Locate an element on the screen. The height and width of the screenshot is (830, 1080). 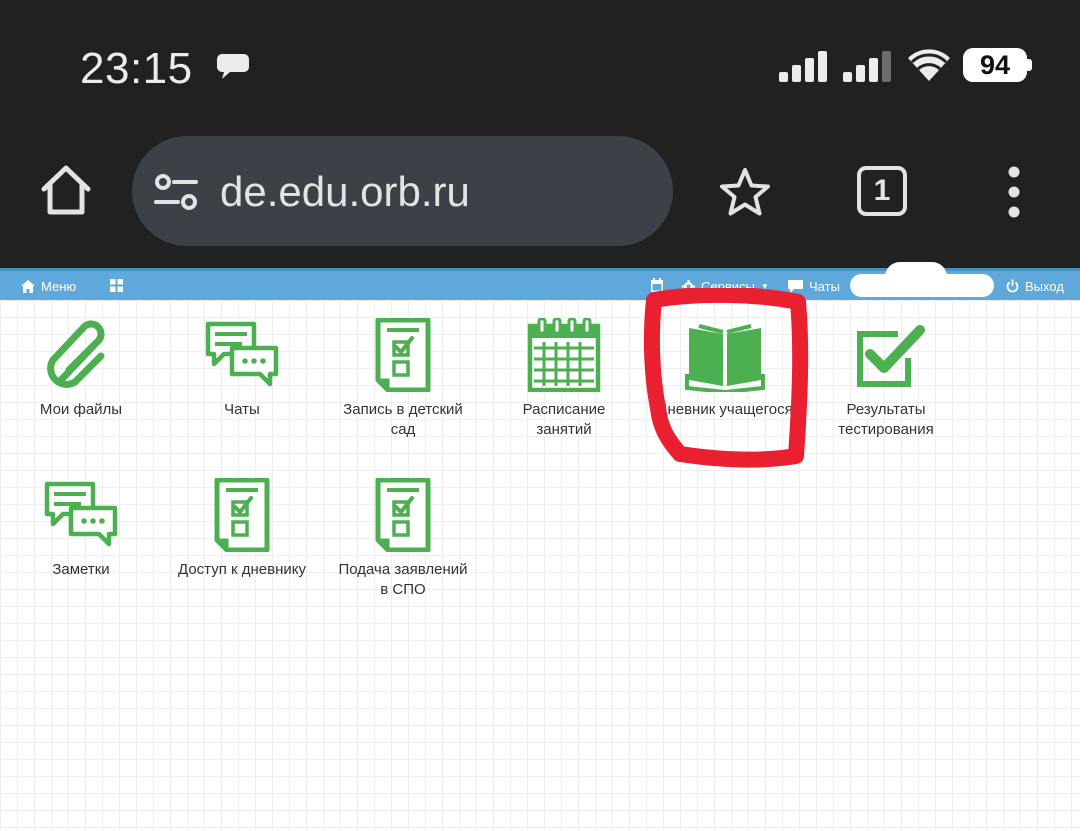
apps-grid-icon is located at coordinates (116, 285).